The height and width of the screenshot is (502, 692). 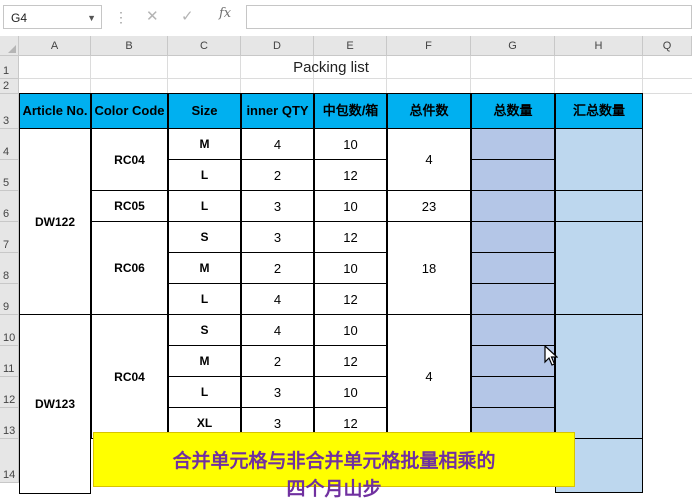 I want to click on header-summary-qty: 汇总数量, so click(x=599, y=111).